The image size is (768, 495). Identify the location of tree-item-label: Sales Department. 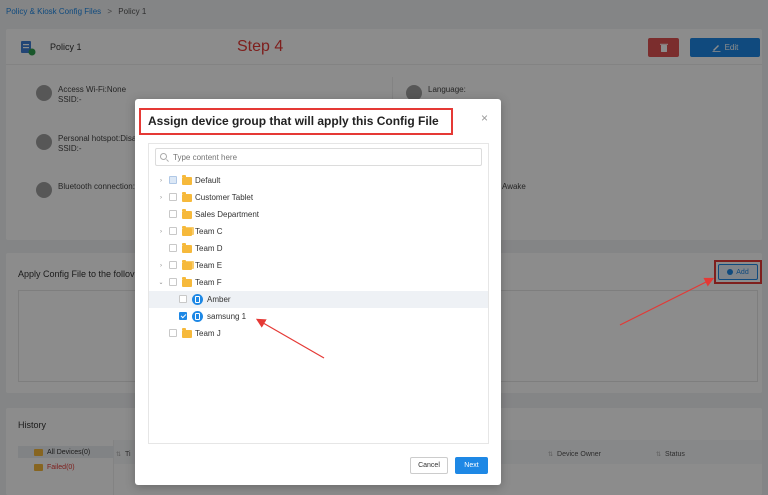
(227, 214).